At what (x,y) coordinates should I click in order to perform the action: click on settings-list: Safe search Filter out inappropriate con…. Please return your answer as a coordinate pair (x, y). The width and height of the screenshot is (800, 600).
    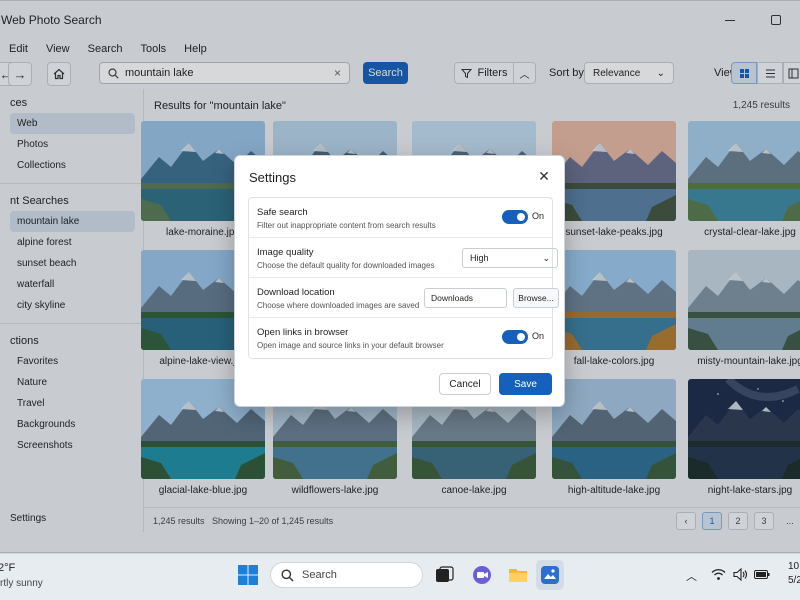
    Looking at the image, I should click on (403, 278).